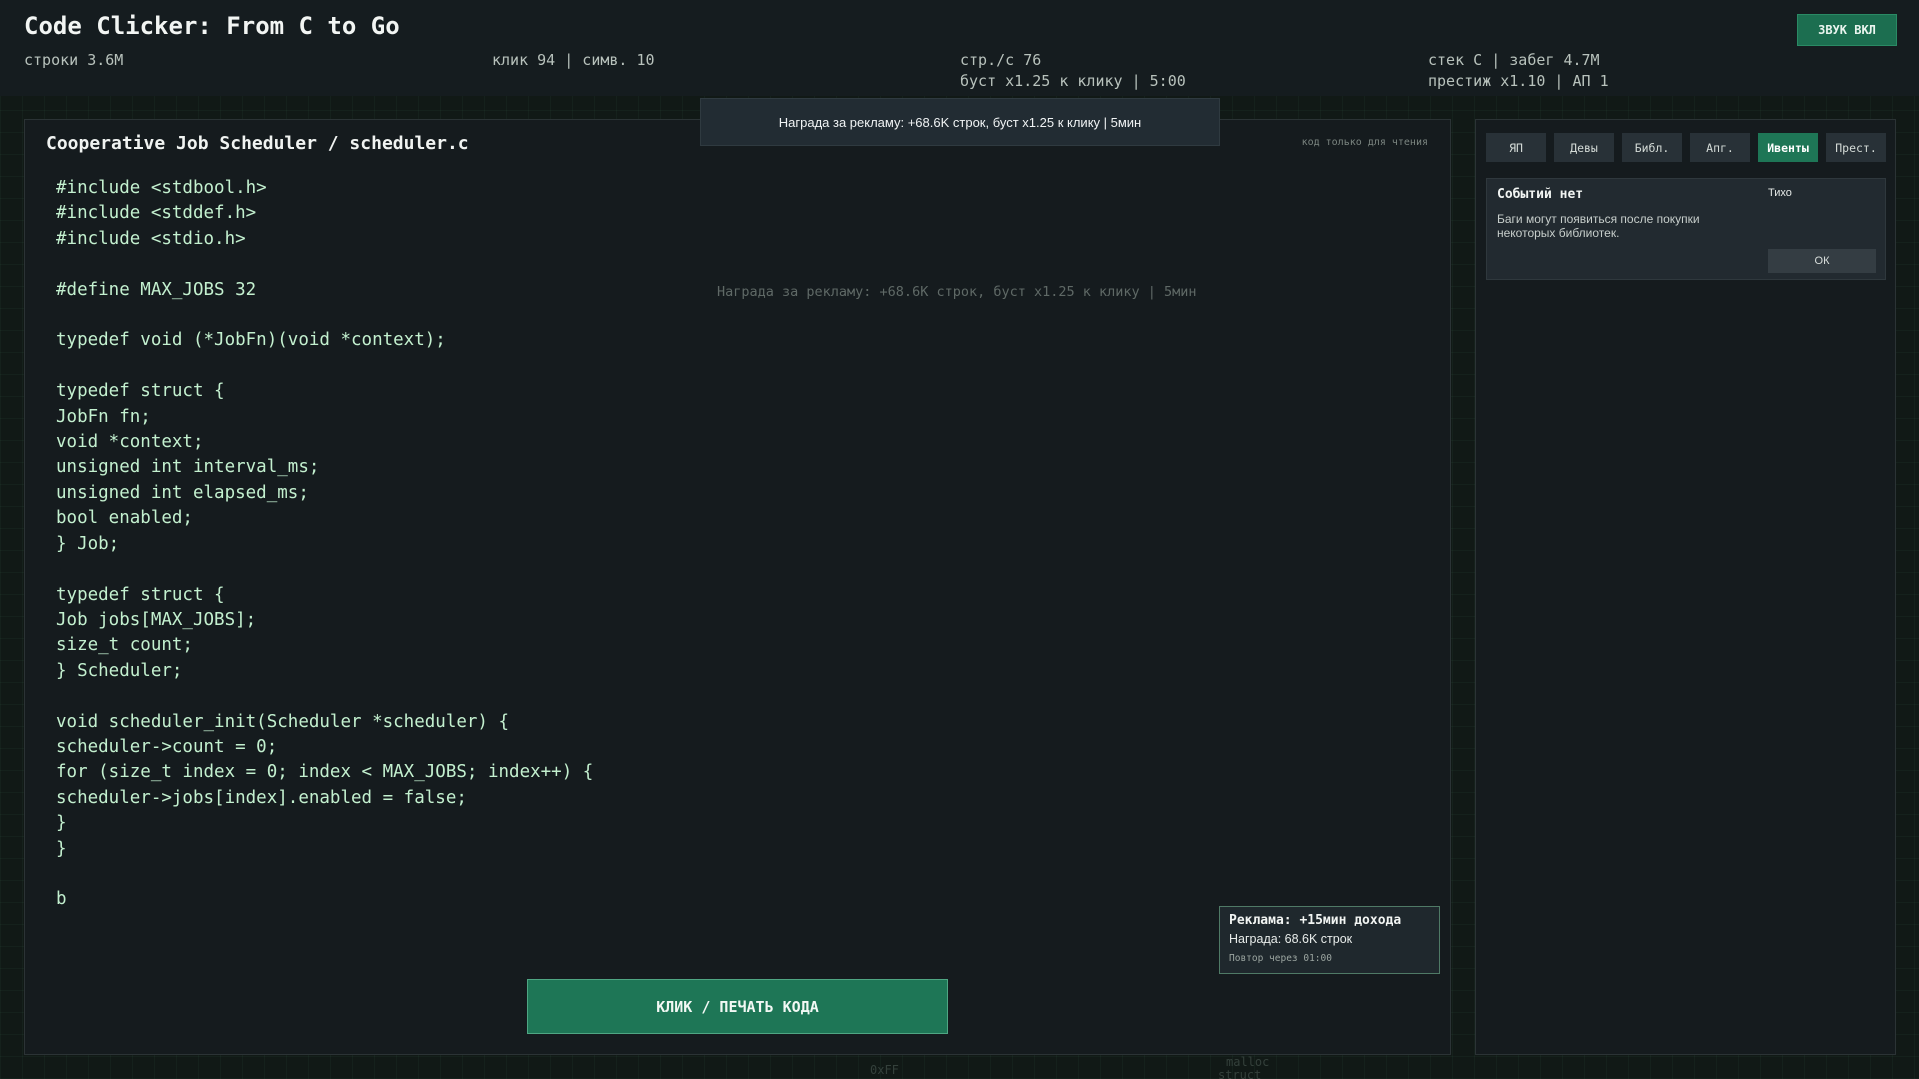 The image size is (1919, 1079). Describe the element at coordinates (1584, 147) in the screenshot. I see `tab-devs: Девы` at that location.